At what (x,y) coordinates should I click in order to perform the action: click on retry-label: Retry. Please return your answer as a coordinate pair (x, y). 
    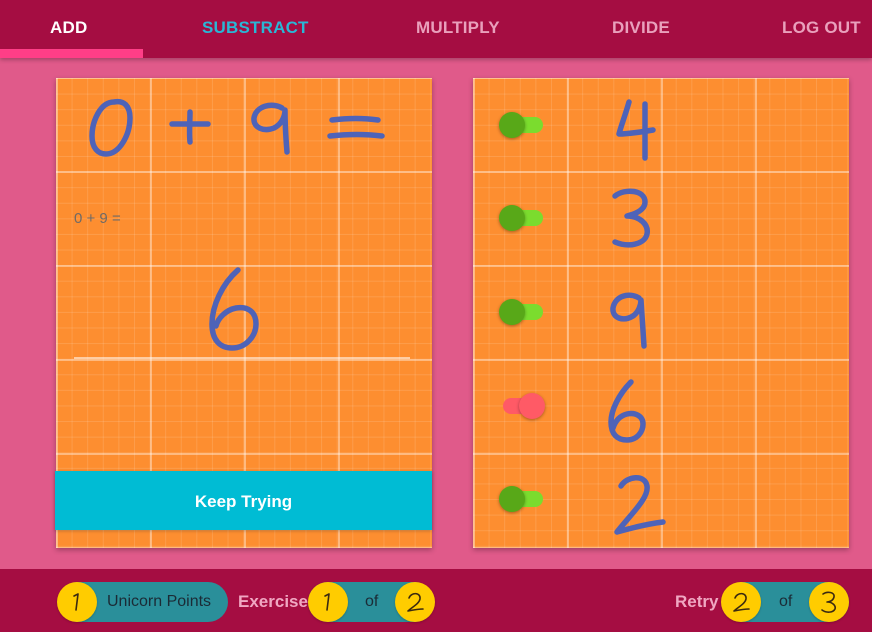
    Looking at the image, I should click on (697, 601).